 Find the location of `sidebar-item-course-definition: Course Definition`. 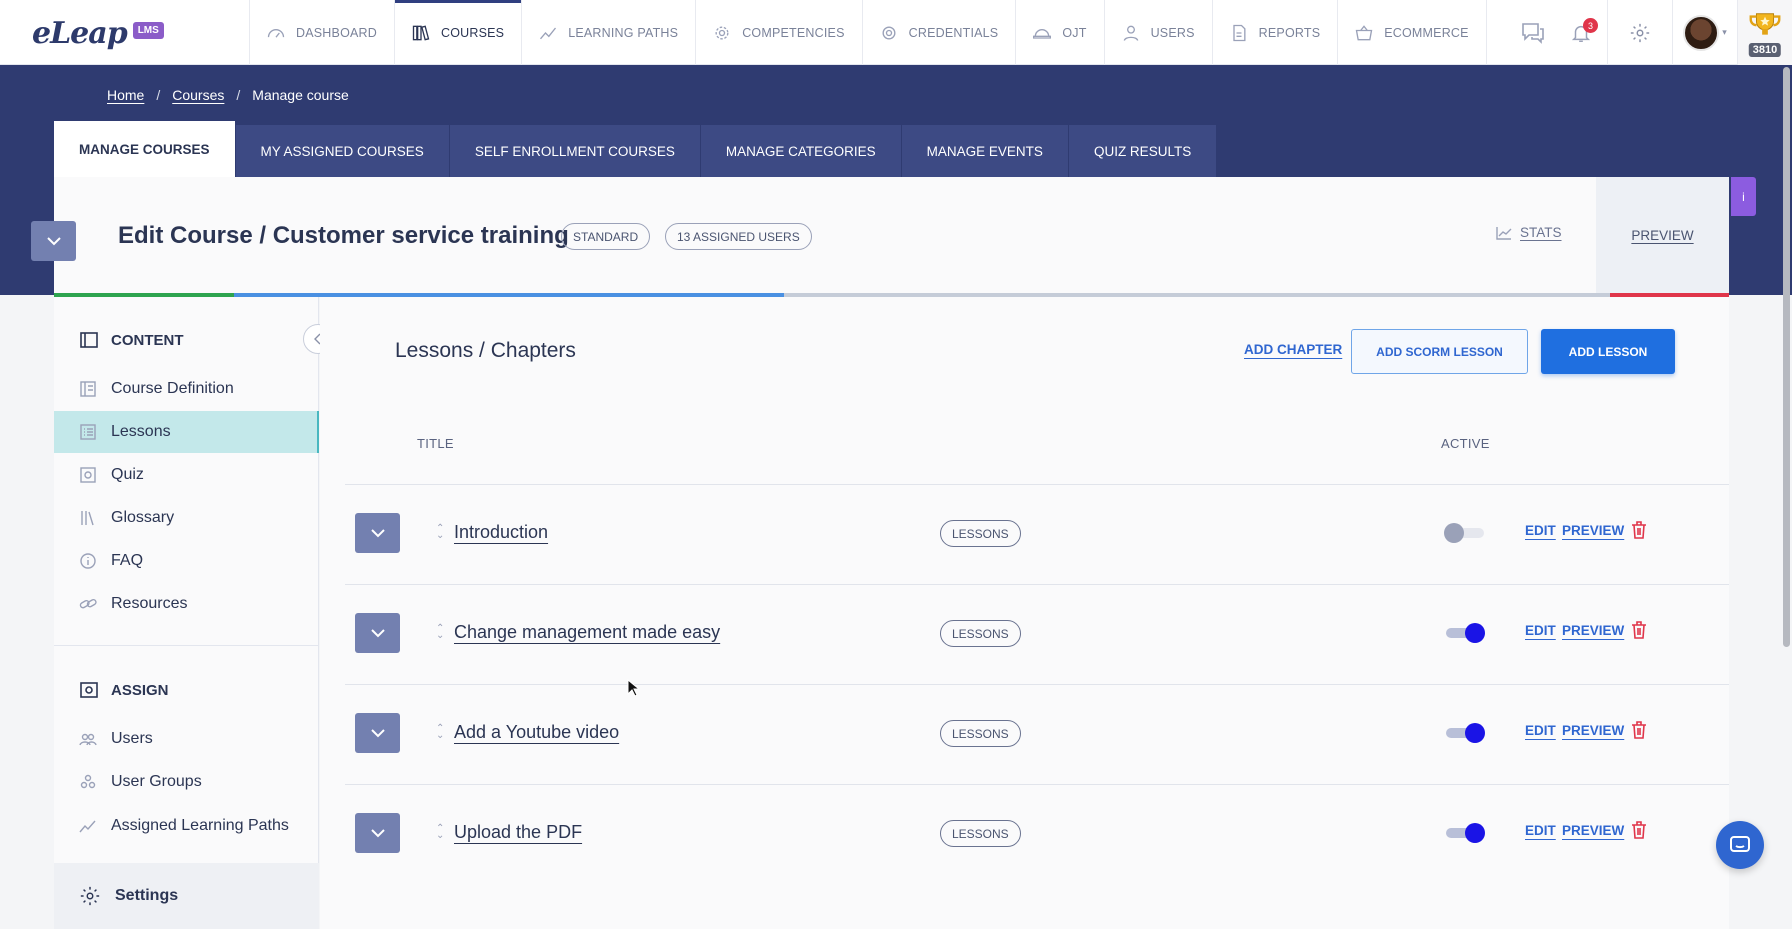

sidebar-item-course-definition: Course Definition is located at coordinates (186, 389).